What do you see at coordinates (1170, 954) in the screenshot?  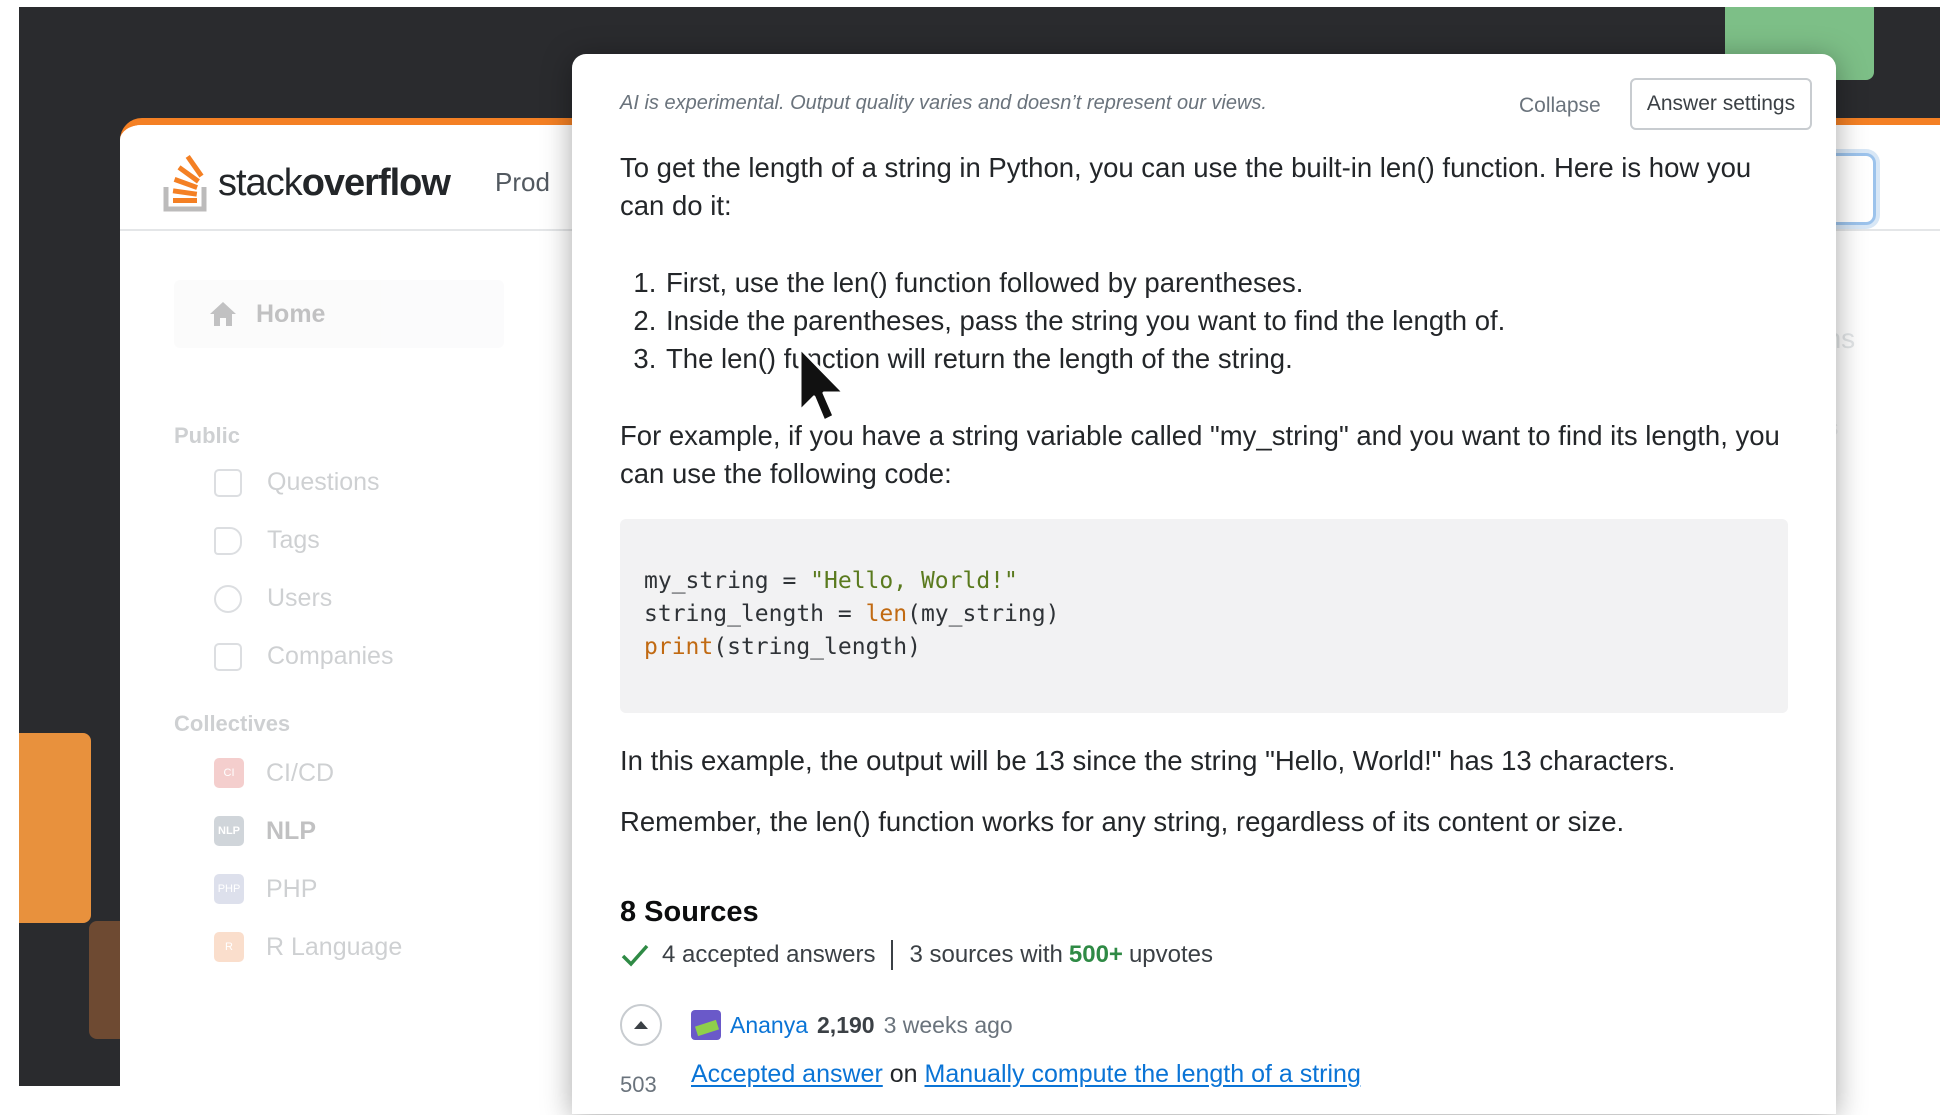 I see `upvotes-suffix: upvotes` at bounding box center [1170, 954].